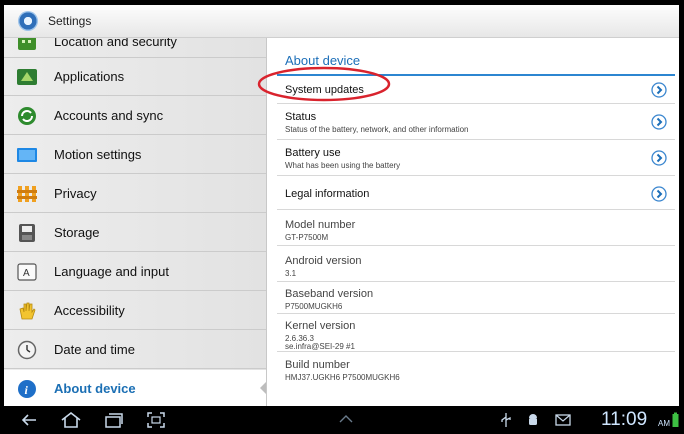 This screenshot has width=684, height=434. Describe the element at coordinates (291, 273) in the screenshot. I see `row-value: 3.1` at that location.